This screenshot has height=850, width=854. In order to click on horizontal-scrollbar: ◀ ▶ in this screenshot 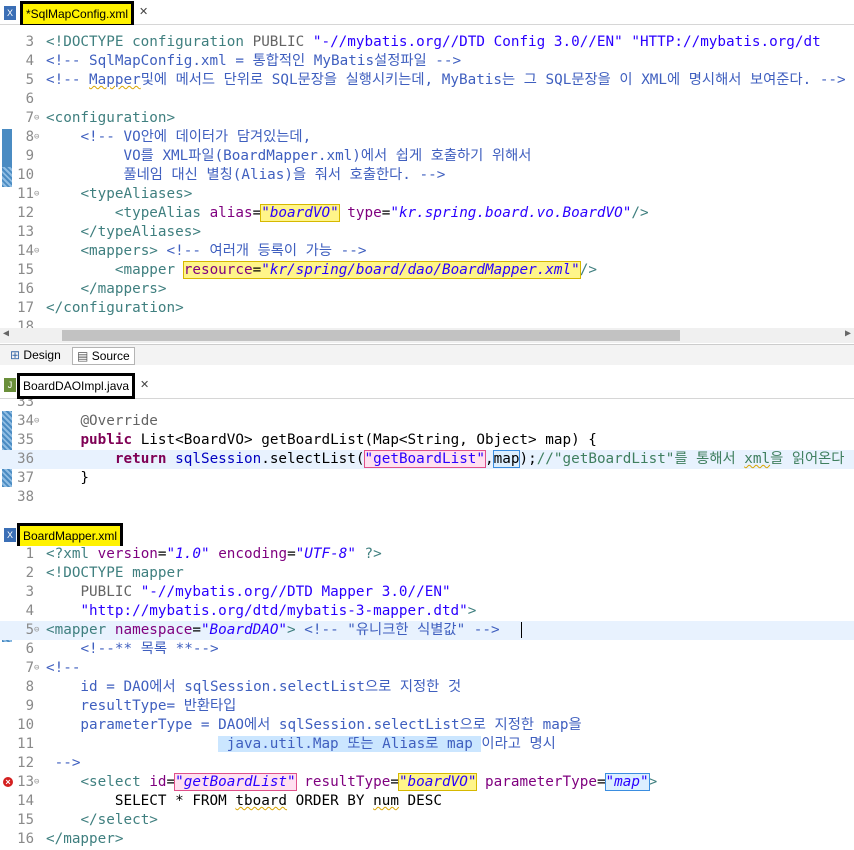, I will do `click(427, 335)`.